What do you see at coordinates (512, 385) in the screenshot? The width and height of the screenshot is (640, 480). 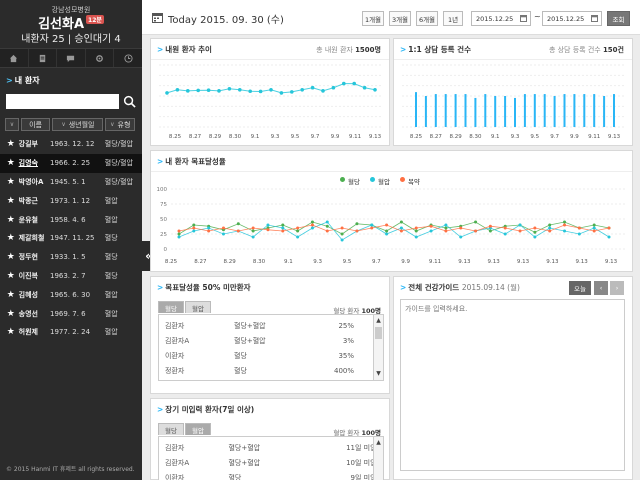 I see `health-guide-input` at bounding box center [512, 385].